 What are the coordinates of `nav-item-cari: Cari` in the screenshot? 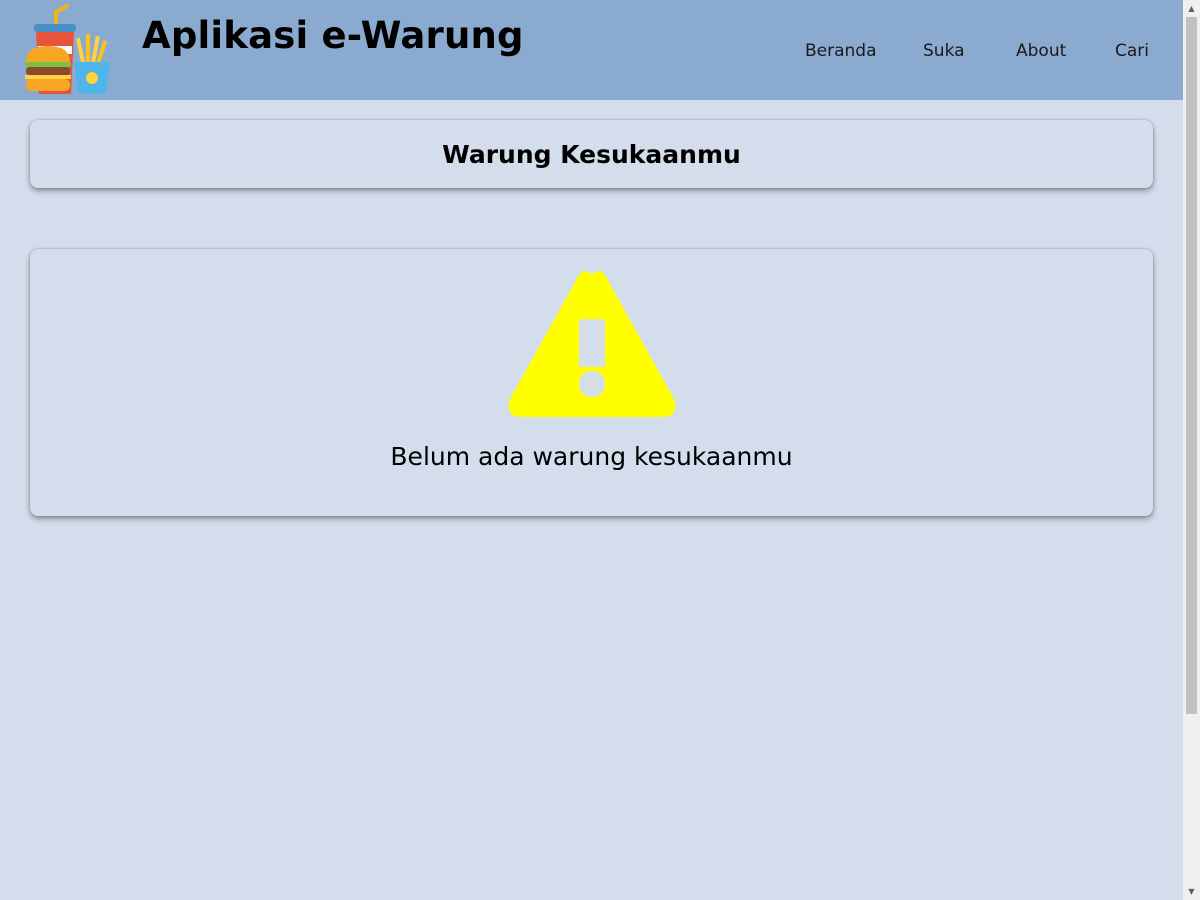 It's located at (1132, 51).